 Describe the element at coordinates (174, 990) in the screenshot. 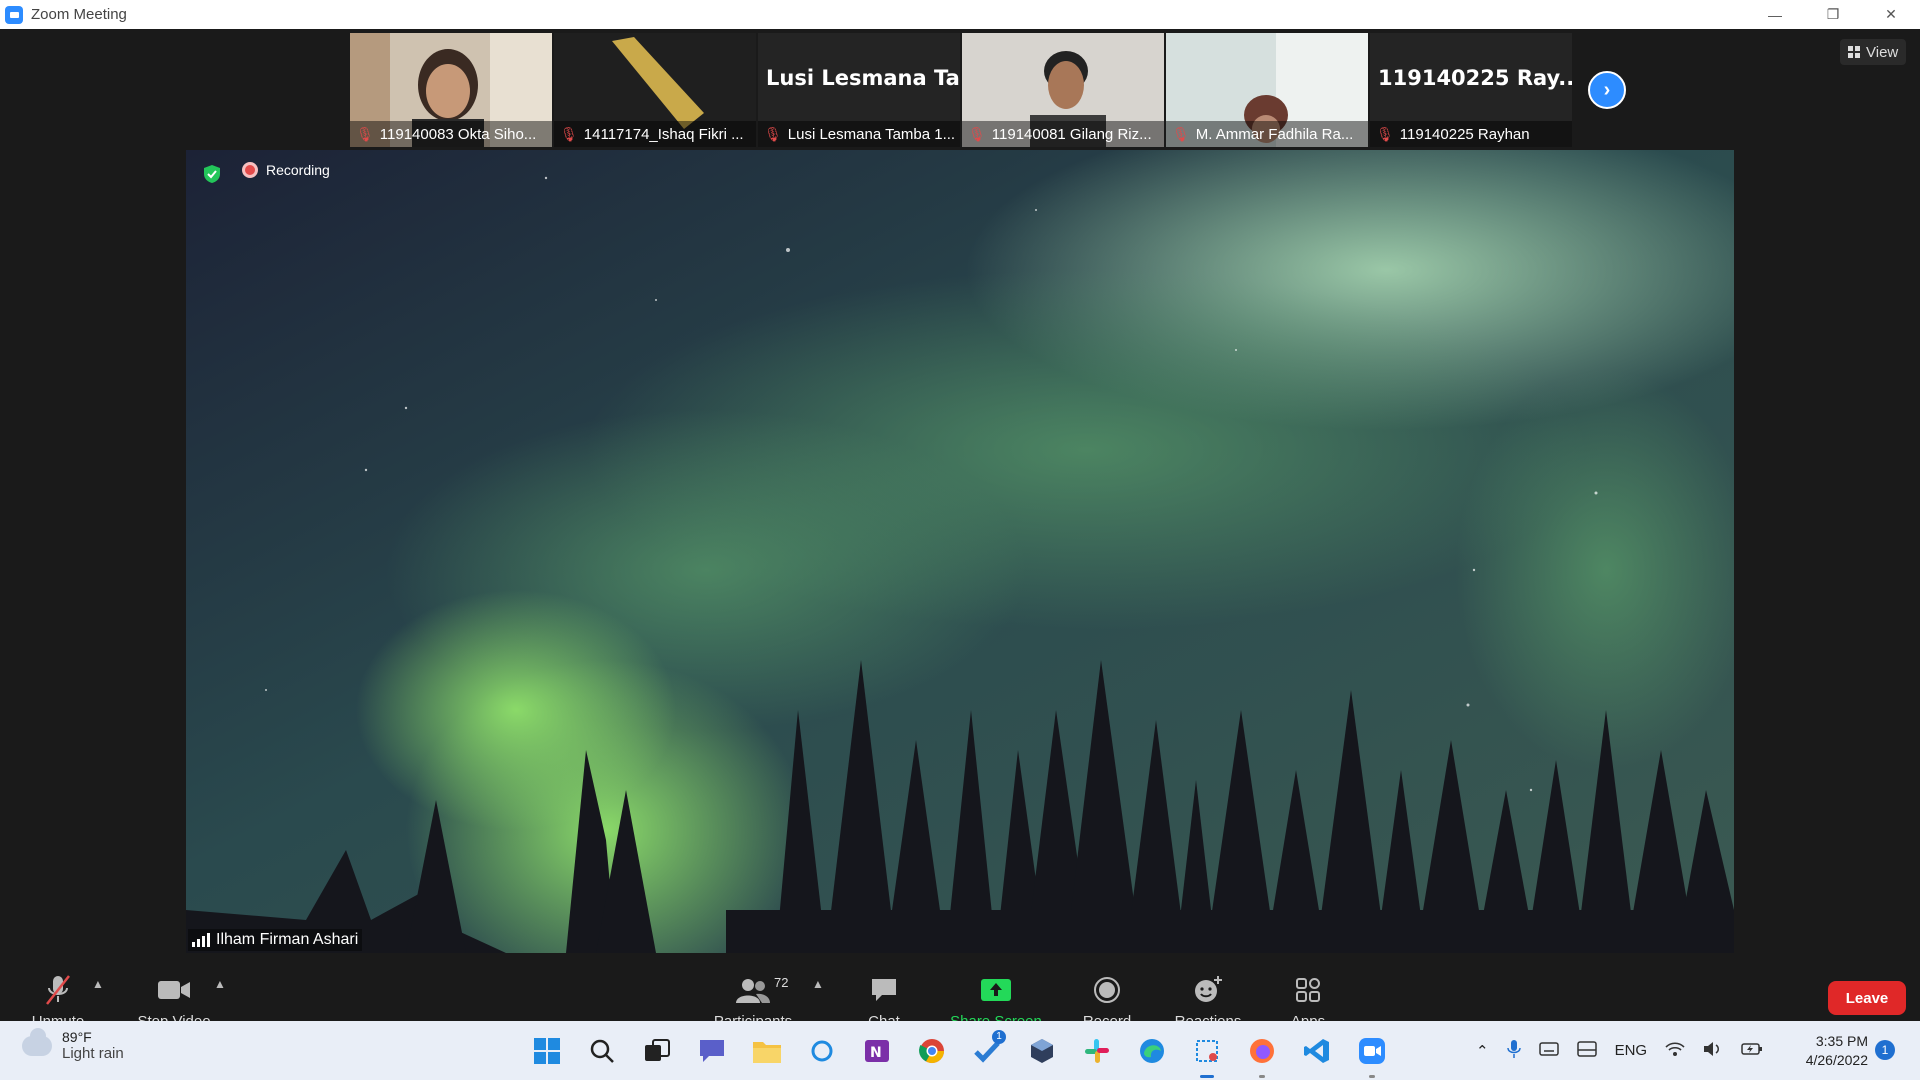

I see `video-camera-icon` at that location.